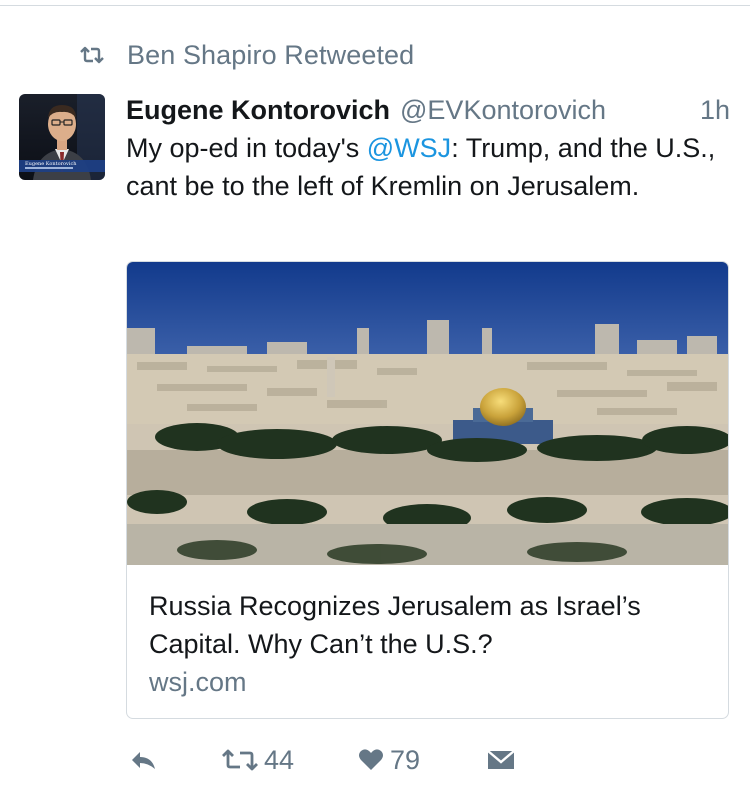 The width and height of the screenshot is (750, 809). What do you see at coordinates (258, 110) in the screenshot?
I see `author-name: Eugene Kontorovich` at bounding box center [258, 110].